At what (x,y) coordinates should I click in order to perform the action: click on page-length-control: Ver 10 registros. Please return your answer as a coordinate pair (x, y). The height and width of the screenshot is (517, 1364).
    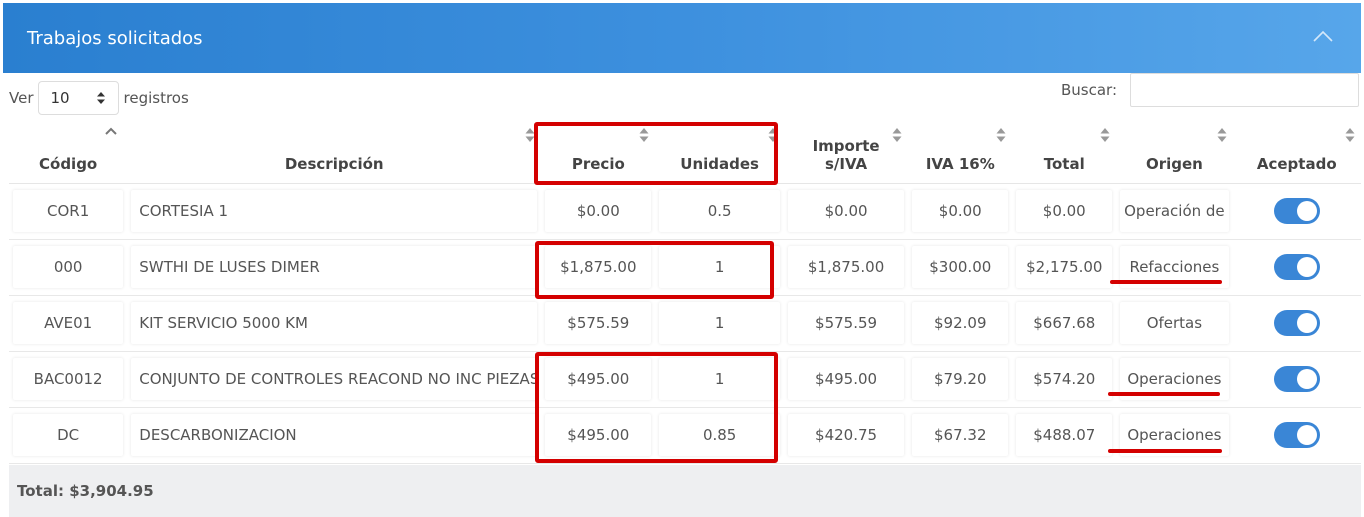
    Looking at the image, I should click on (99, 98).